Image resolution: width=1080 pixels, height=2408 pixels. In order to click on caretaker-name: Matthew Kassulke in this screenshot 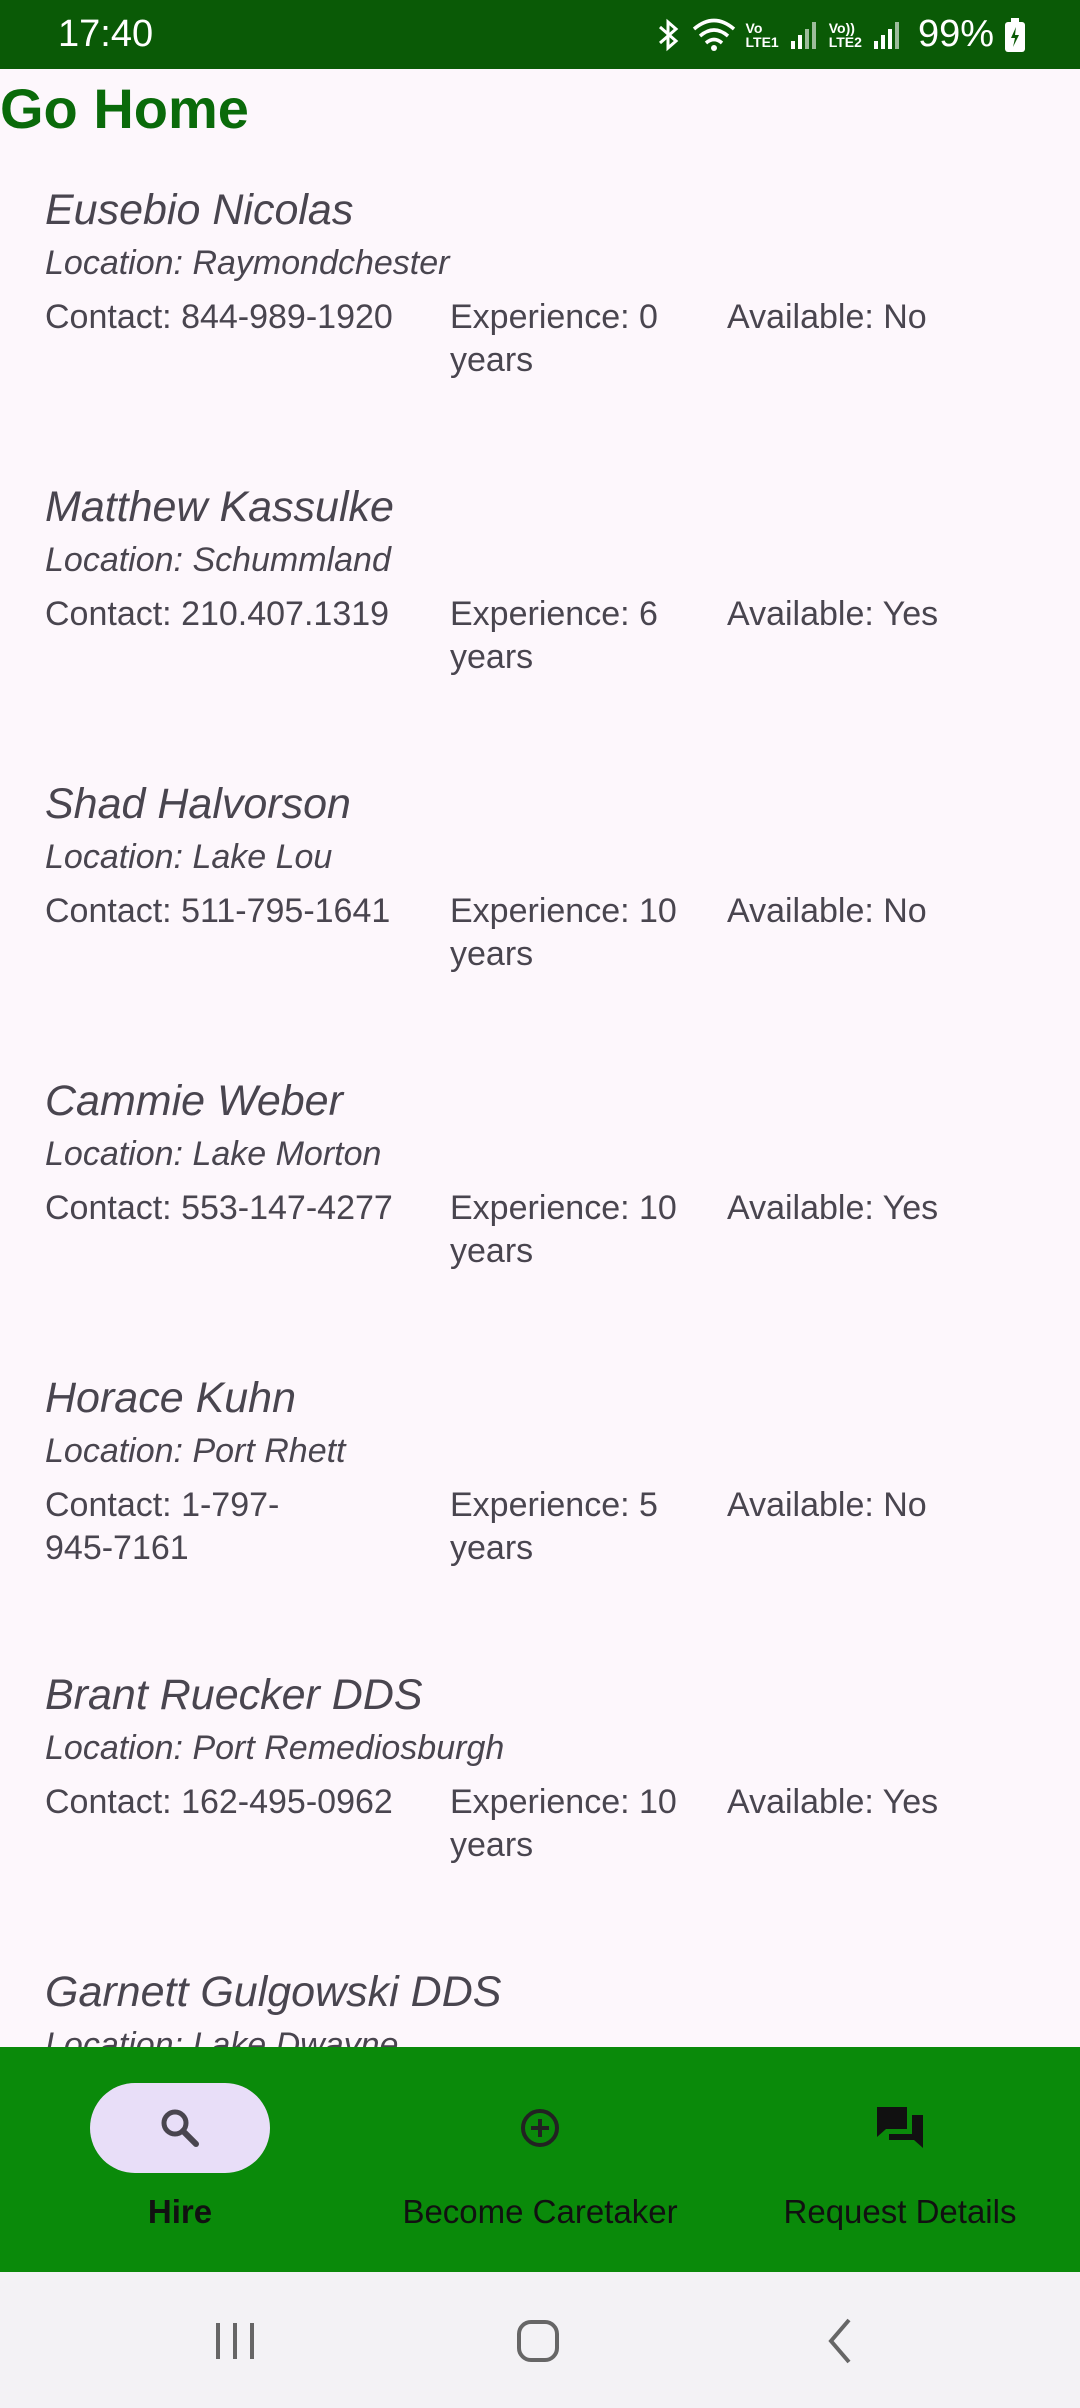, I will do `click(219, 507)`.